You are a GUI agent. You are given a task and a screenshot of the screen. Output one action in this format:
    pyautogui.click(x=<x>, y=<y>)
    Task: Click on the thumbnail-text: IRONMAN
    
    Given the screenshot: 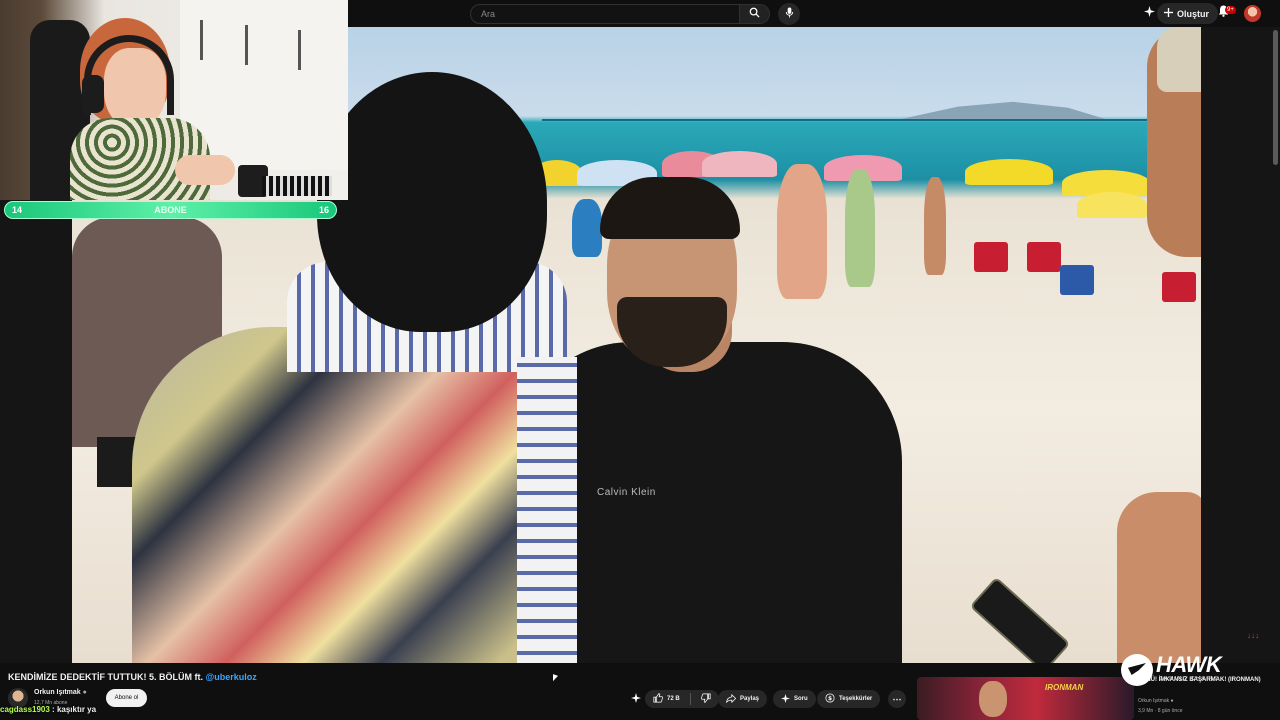 What is the action you would take?
    pyautogui.click(x=1064, y=687)
    